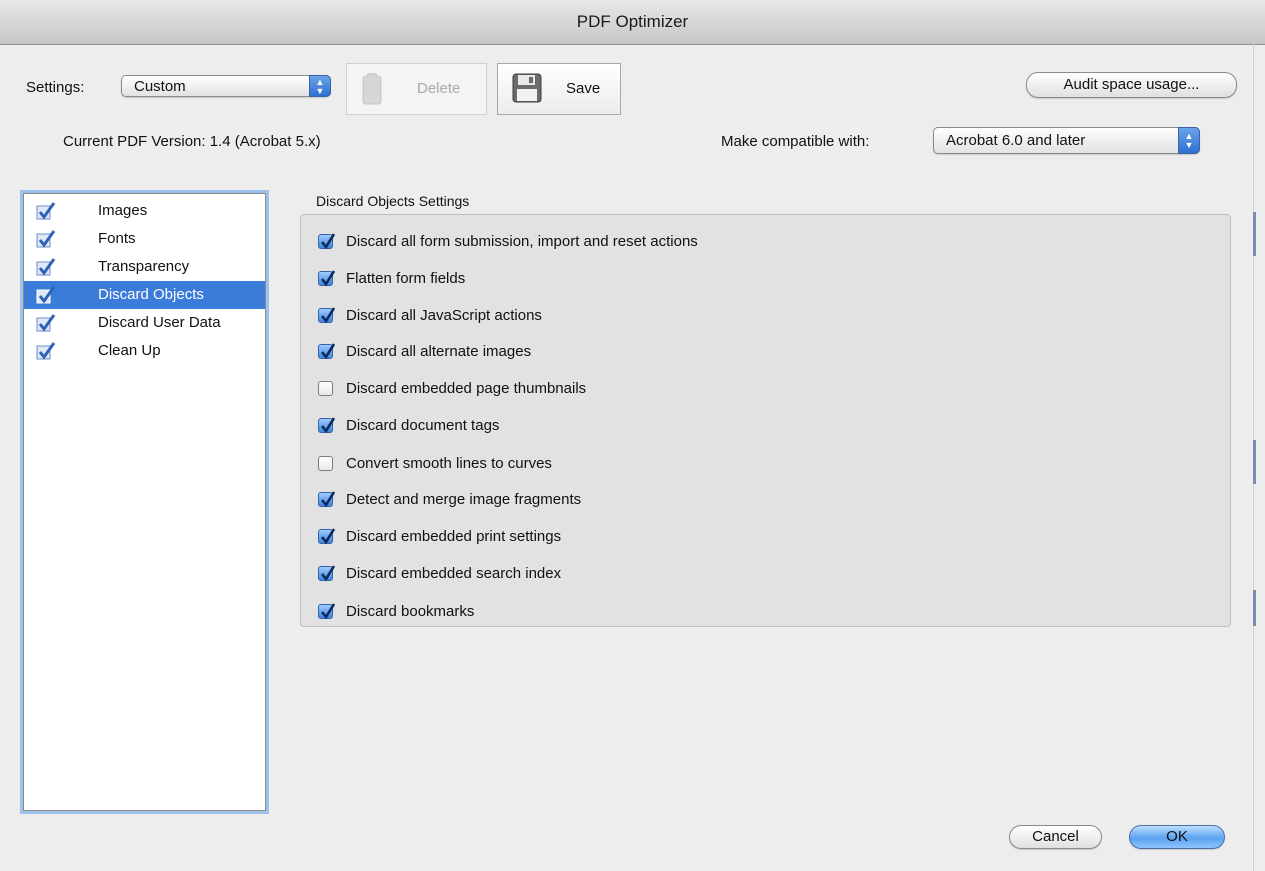  What do you see at coordinates (55, 87) in the screenshot?
I see `settings-label: Settings:` at bounding box center [55, 87].